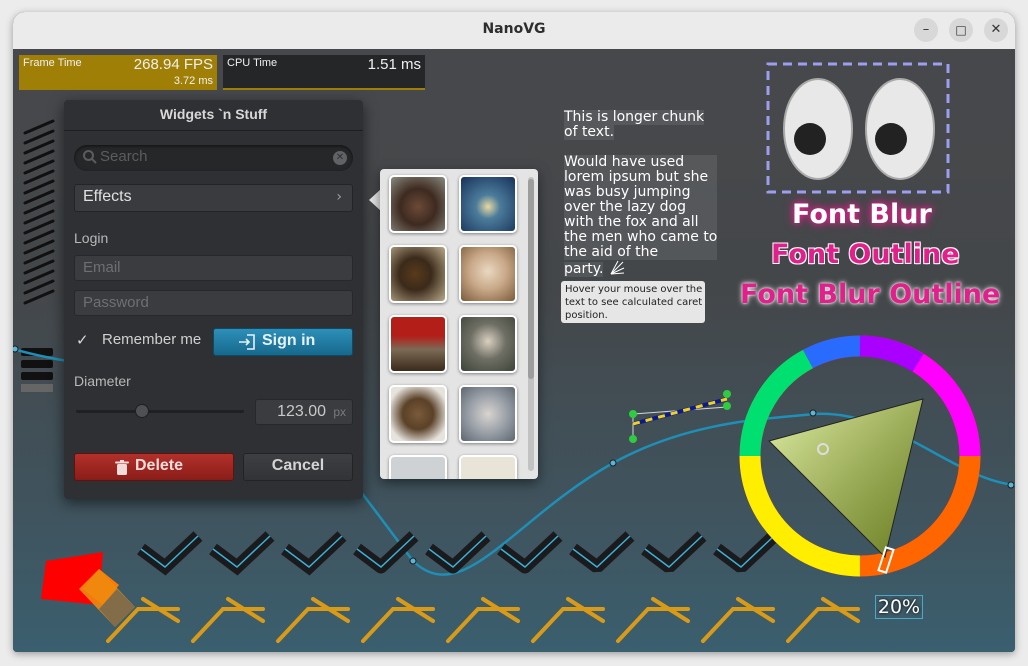 The image size is (1028, 666). What do you see at coordinates (899, 607) in the screenshot?
I see `color-percent-label: 20%` at bounding box center [899, 607].